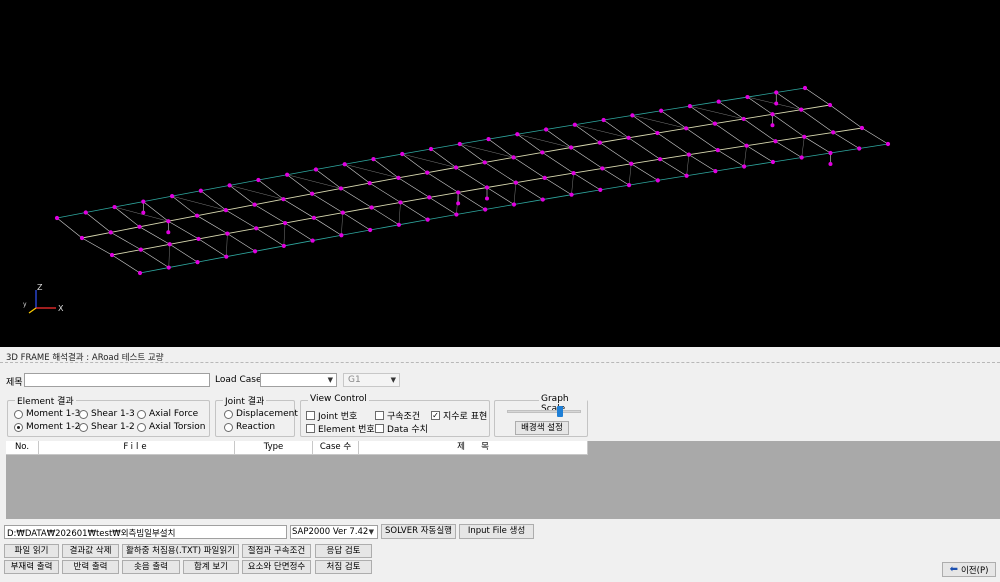  Describe the element at coordinates (117, 380) in the screenshot. I see `title-input` at that location.